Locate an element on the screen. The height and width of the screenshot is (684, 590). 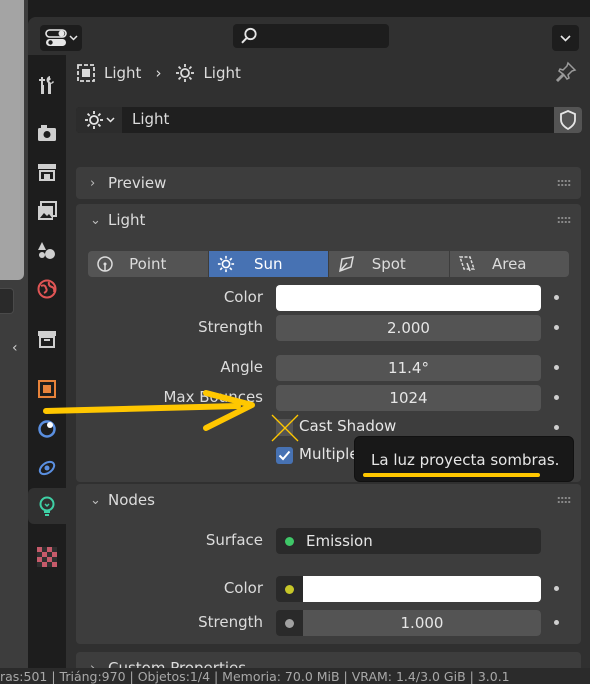
search-icon is located at coordinates (249, 35).